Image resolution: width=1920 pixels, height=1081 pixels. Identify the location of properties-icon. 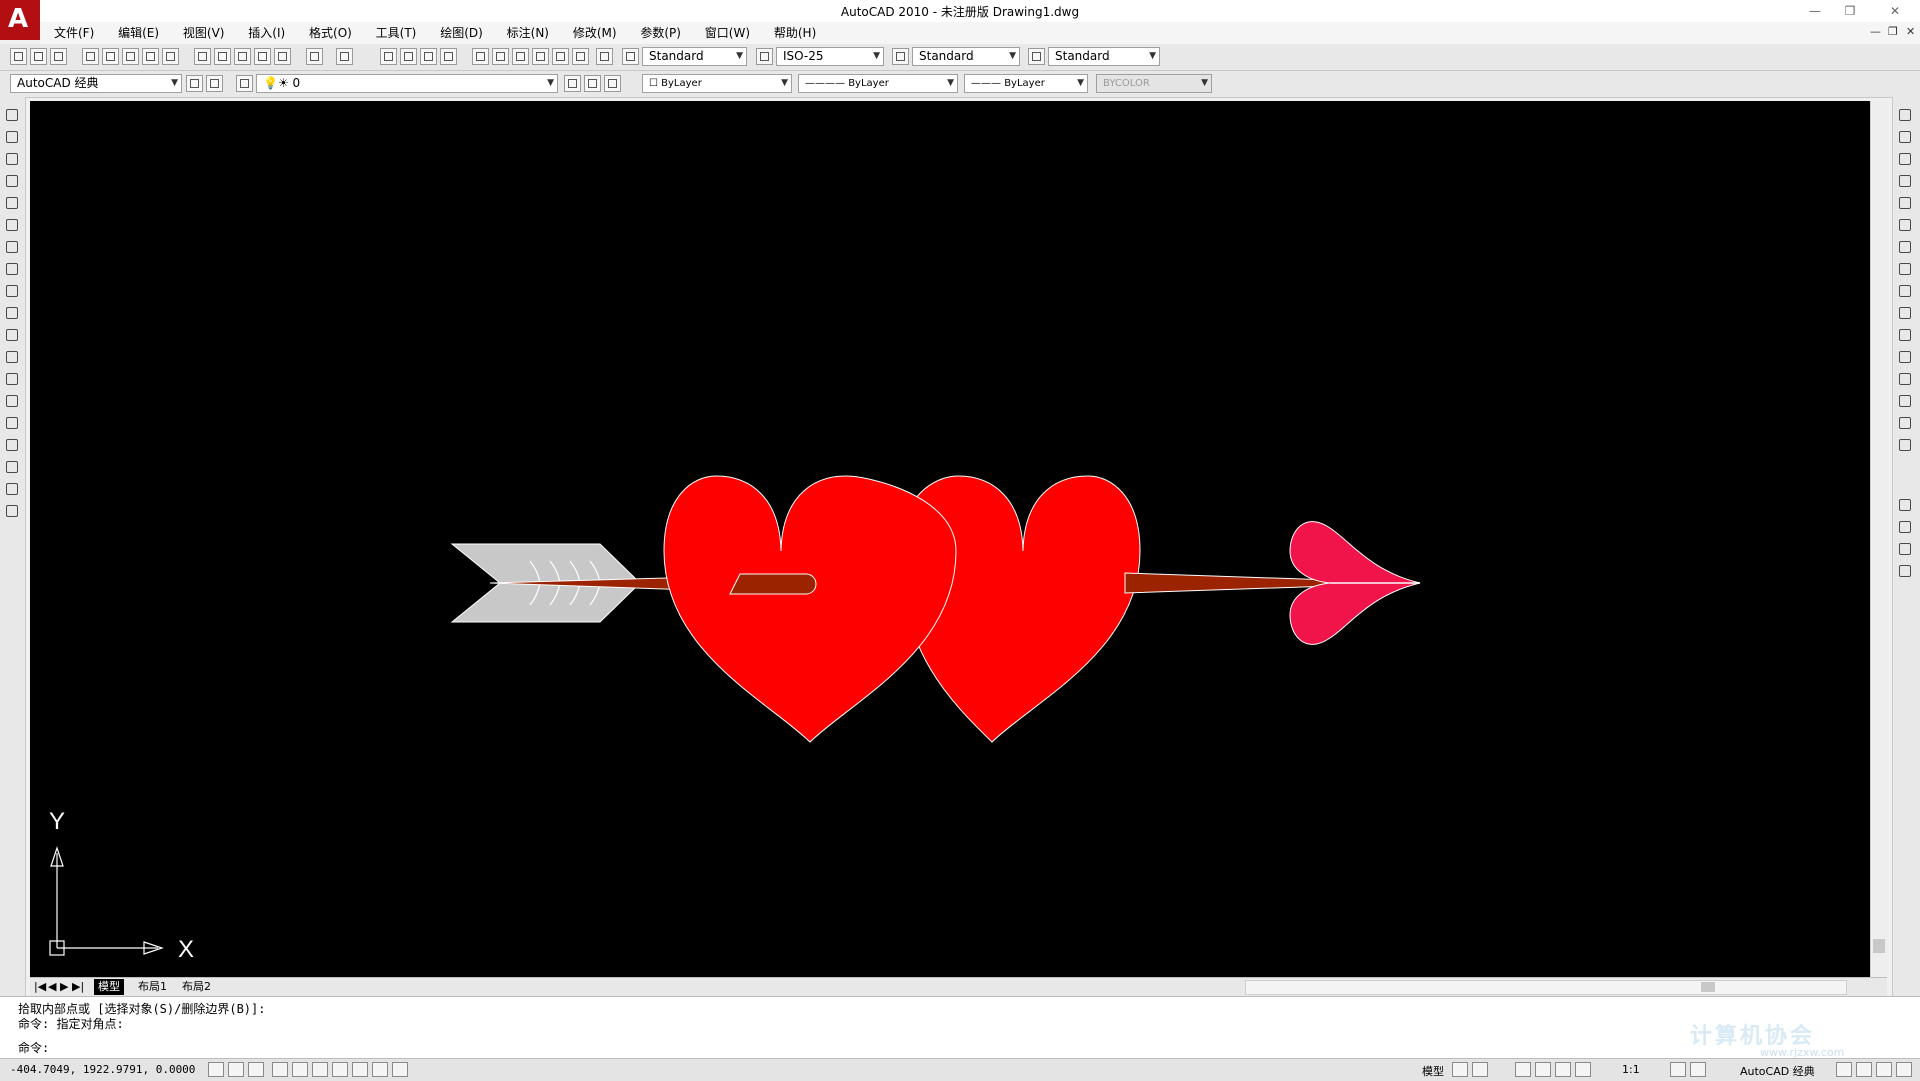
(480, 56).